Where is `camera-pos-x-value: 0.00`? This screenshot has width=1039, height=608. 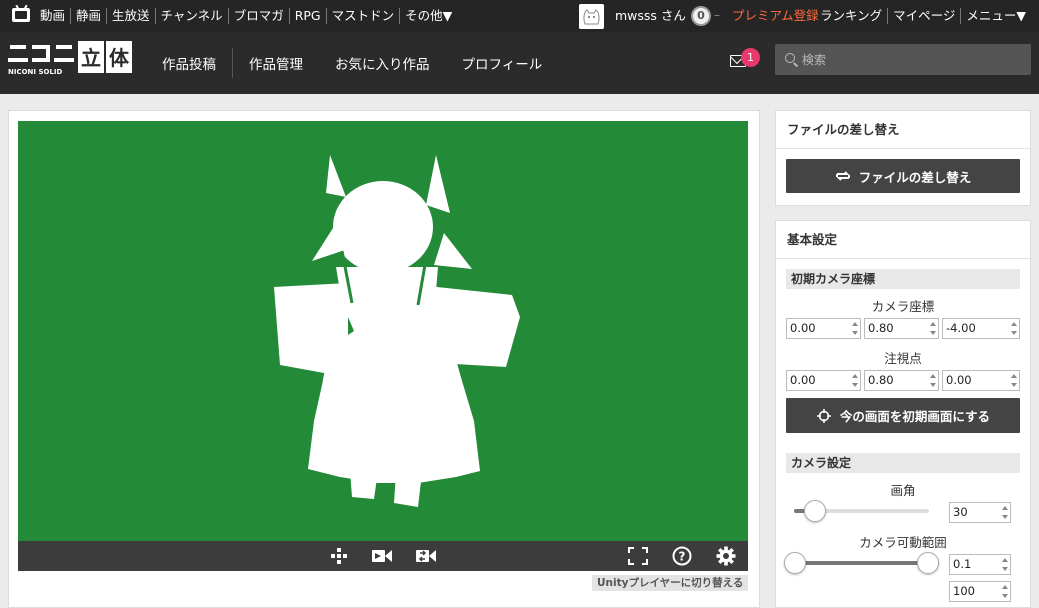
camera-pos-x-value: 0.00 is located at coordinates (803, 328).